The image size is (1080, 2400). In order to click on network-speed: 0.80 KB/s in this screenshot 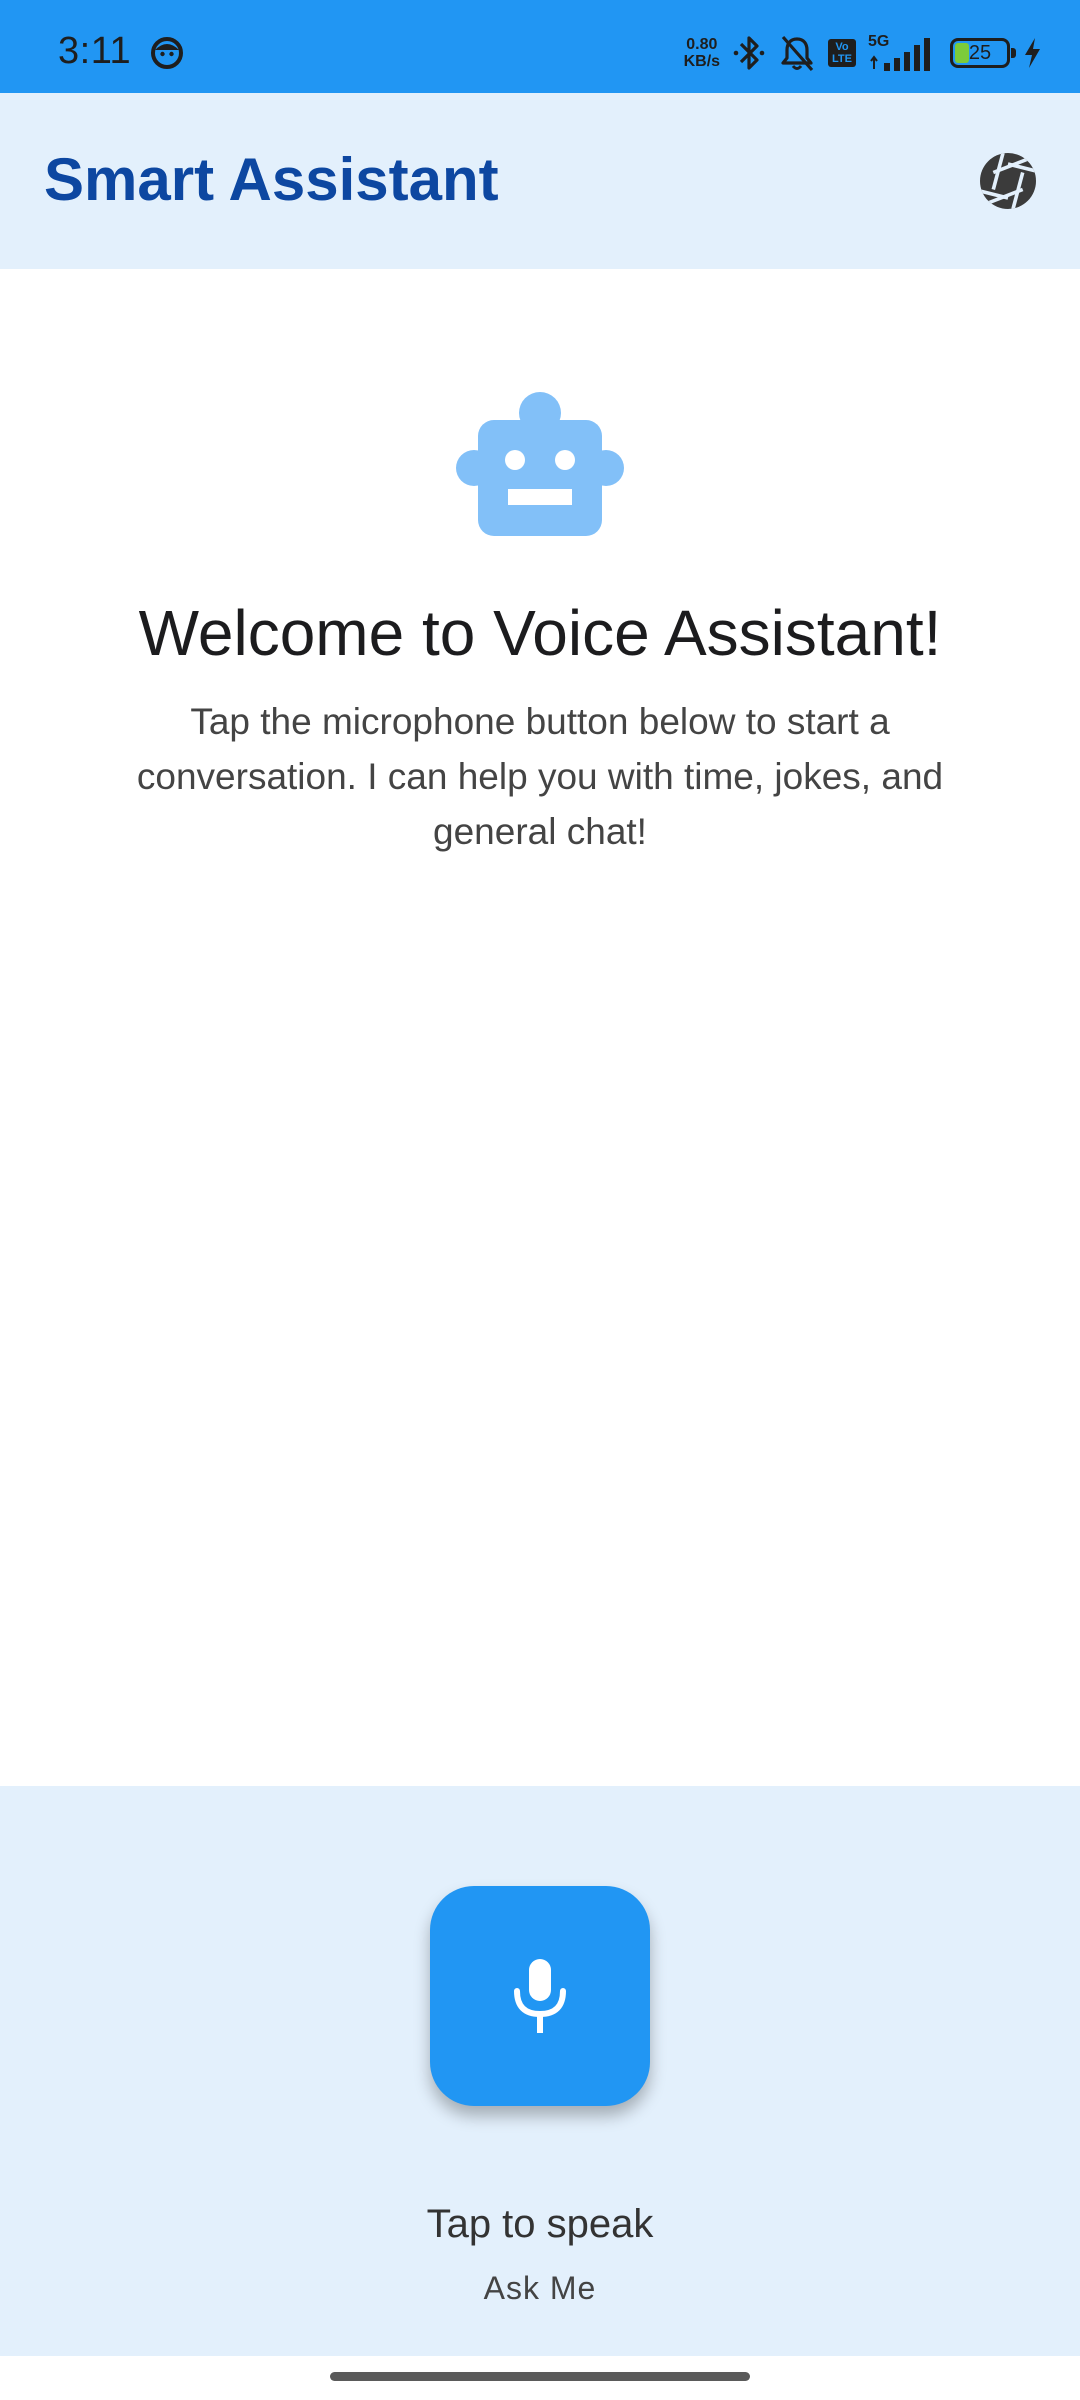, I will do `click(702, 53)`.